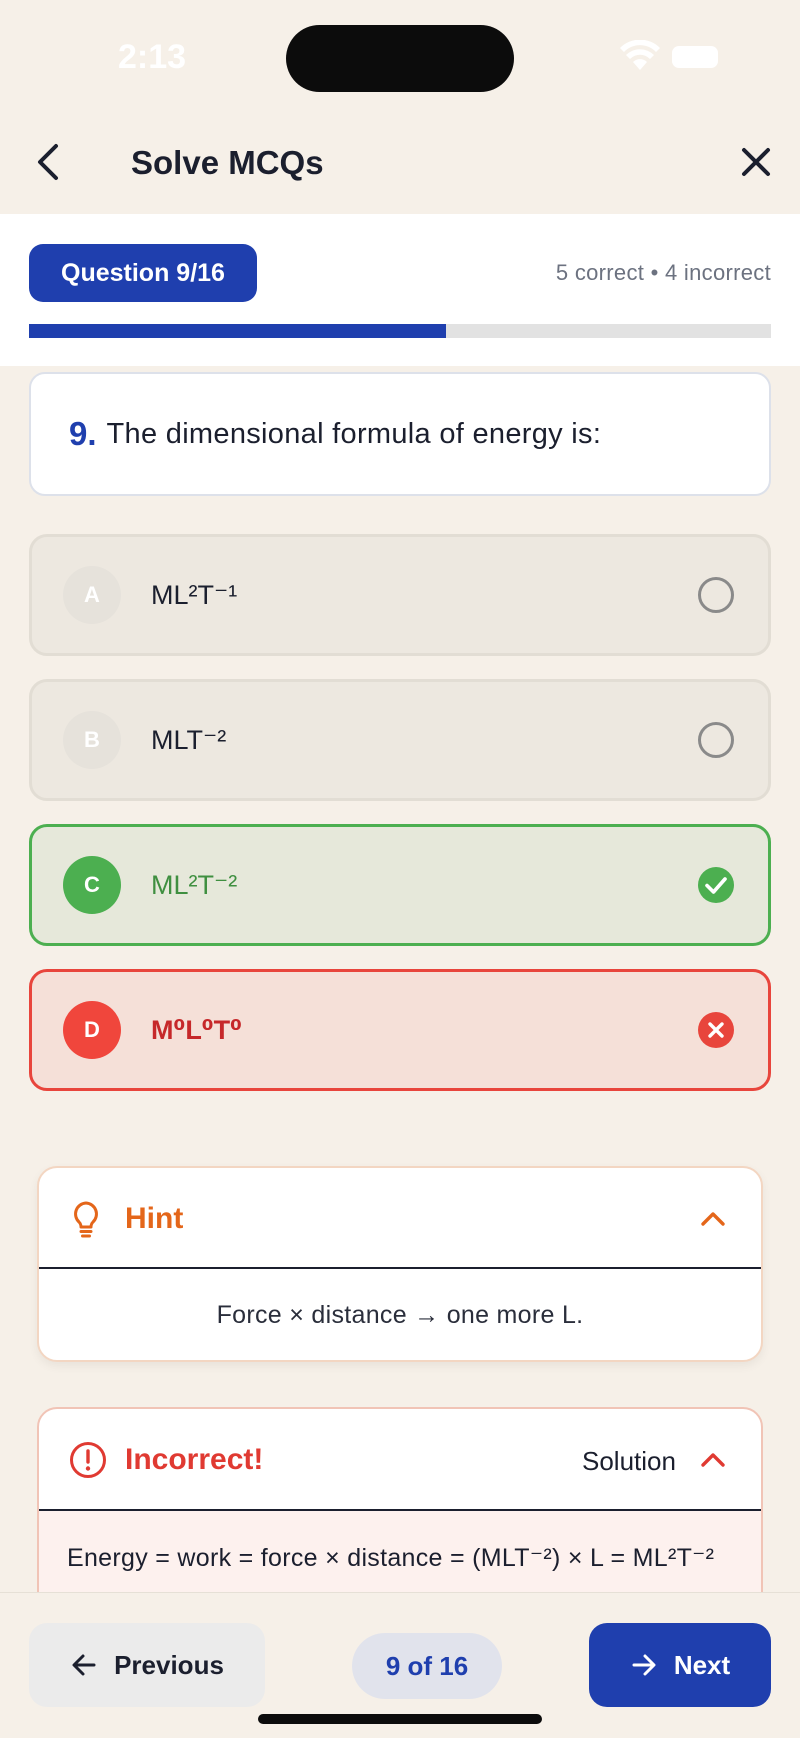  Describe the element at coordinates (50, 162) in the screenshot. I see `chevron-left-icon` at that location.